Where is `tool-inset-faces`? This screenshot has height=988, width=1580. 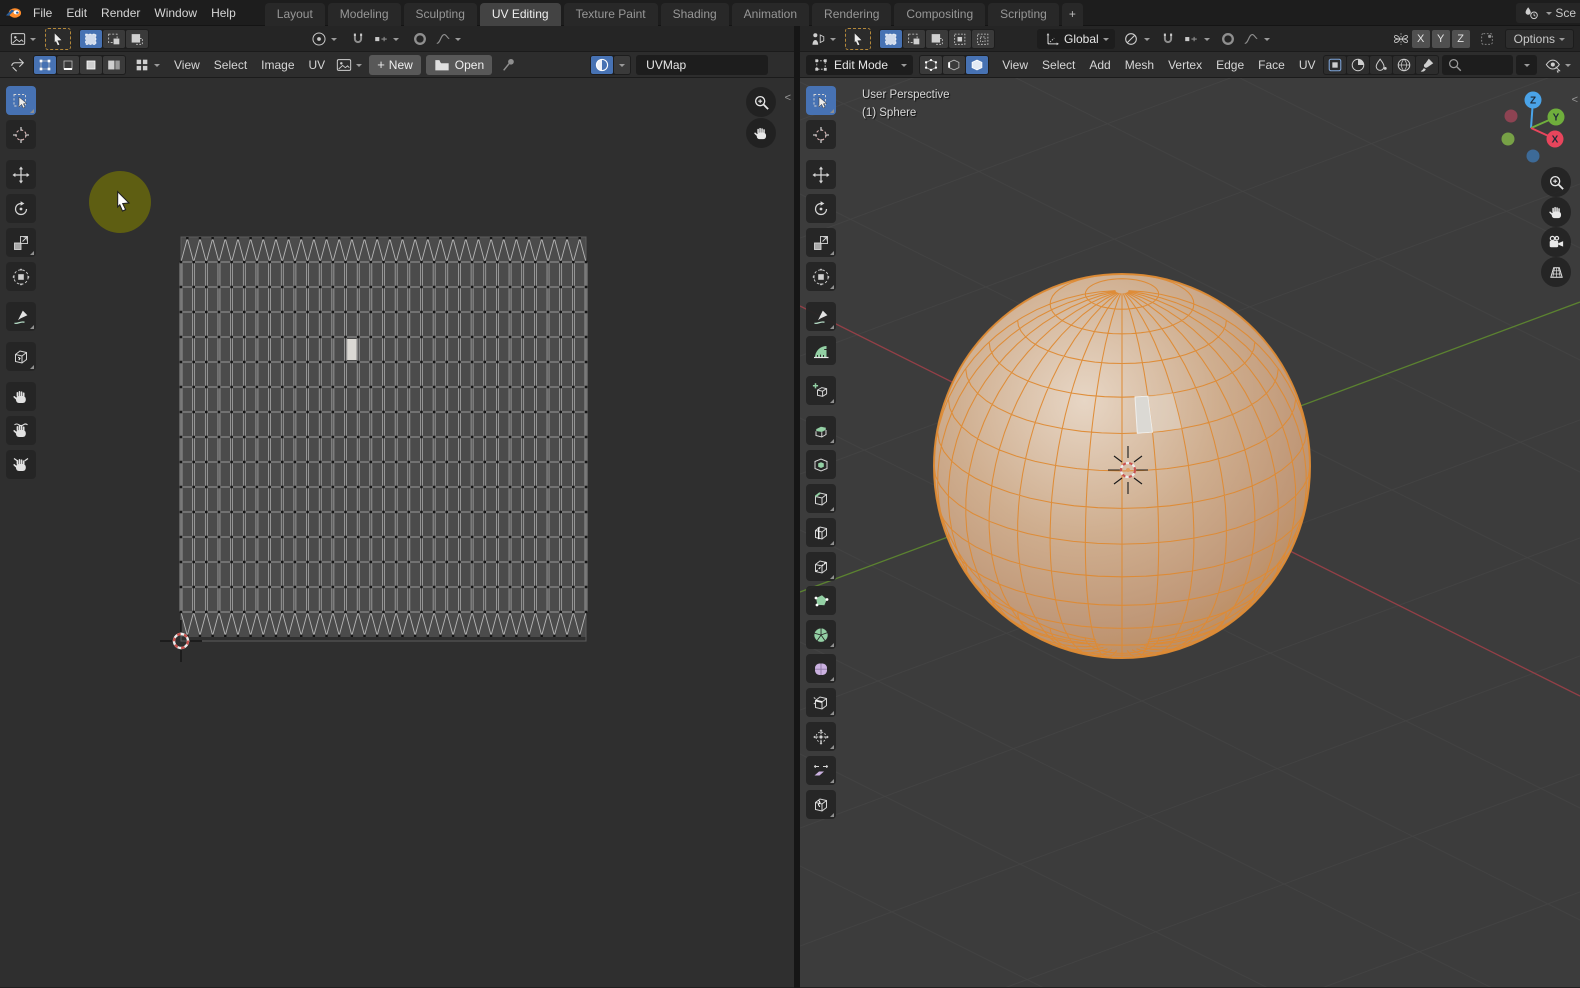
tool-inset-faces is located at coordinates (821, 464).